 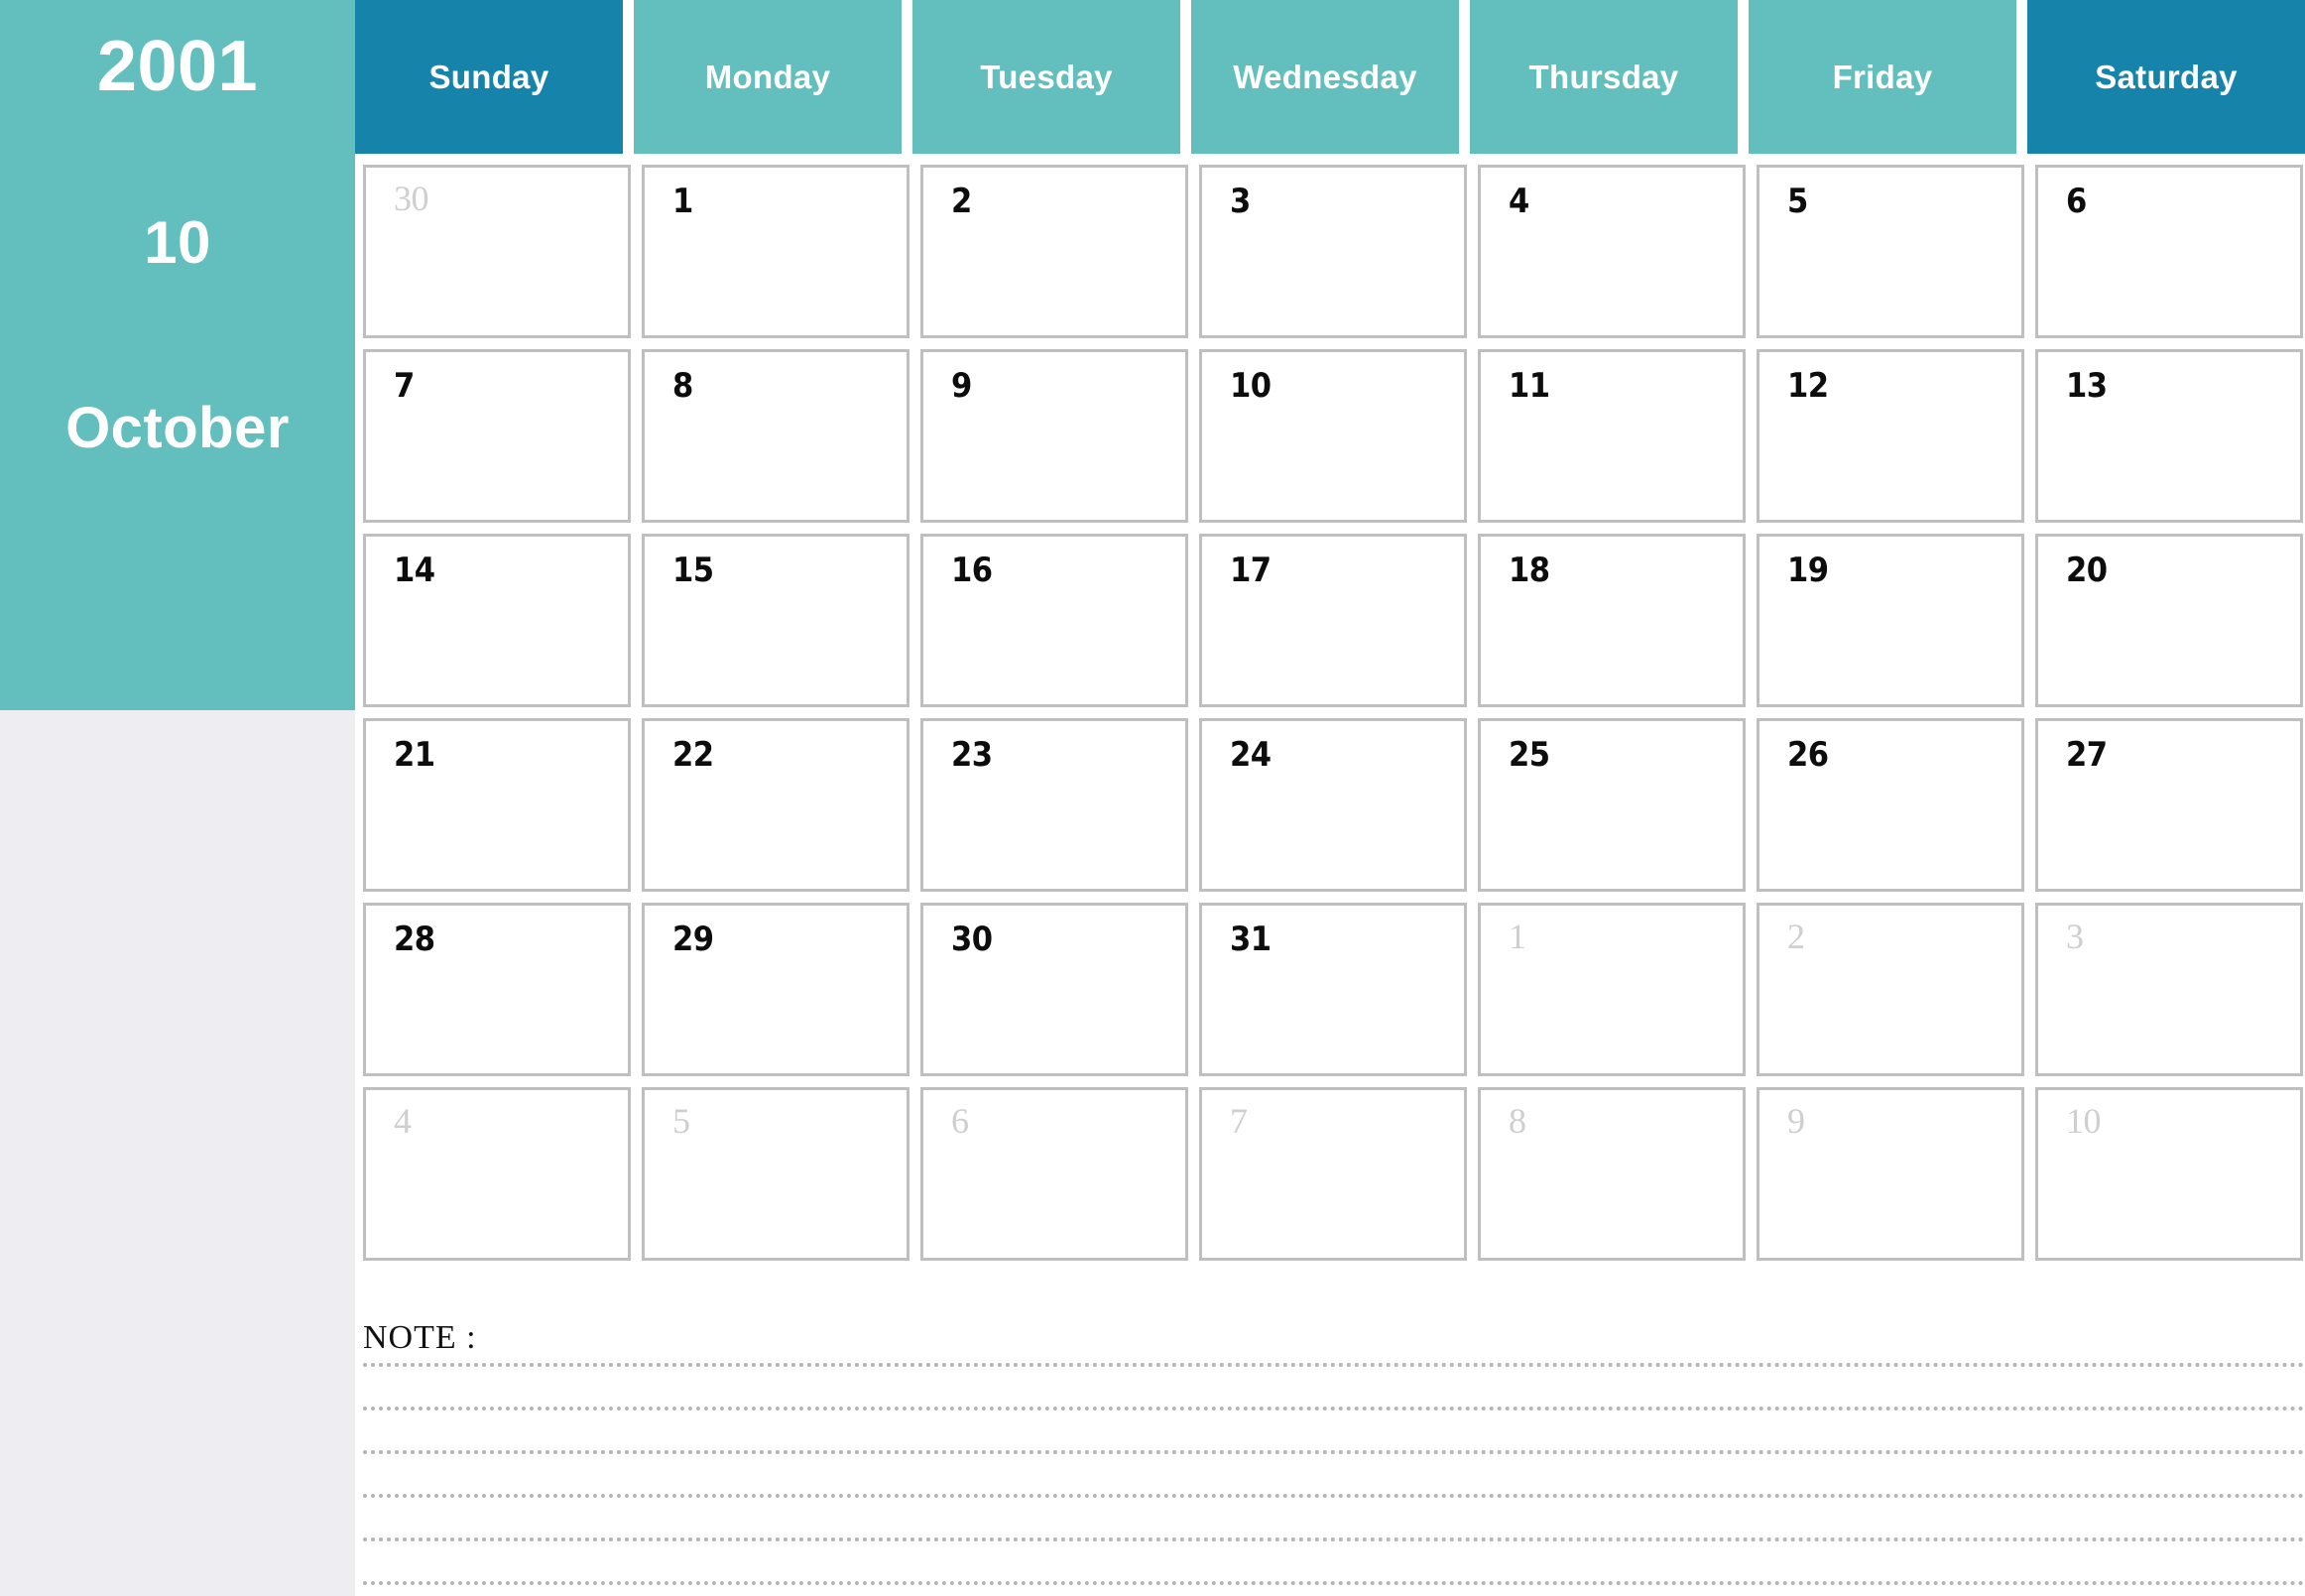 I want to click on weekday-header-label: Friday, so click(x=1882, y=76).